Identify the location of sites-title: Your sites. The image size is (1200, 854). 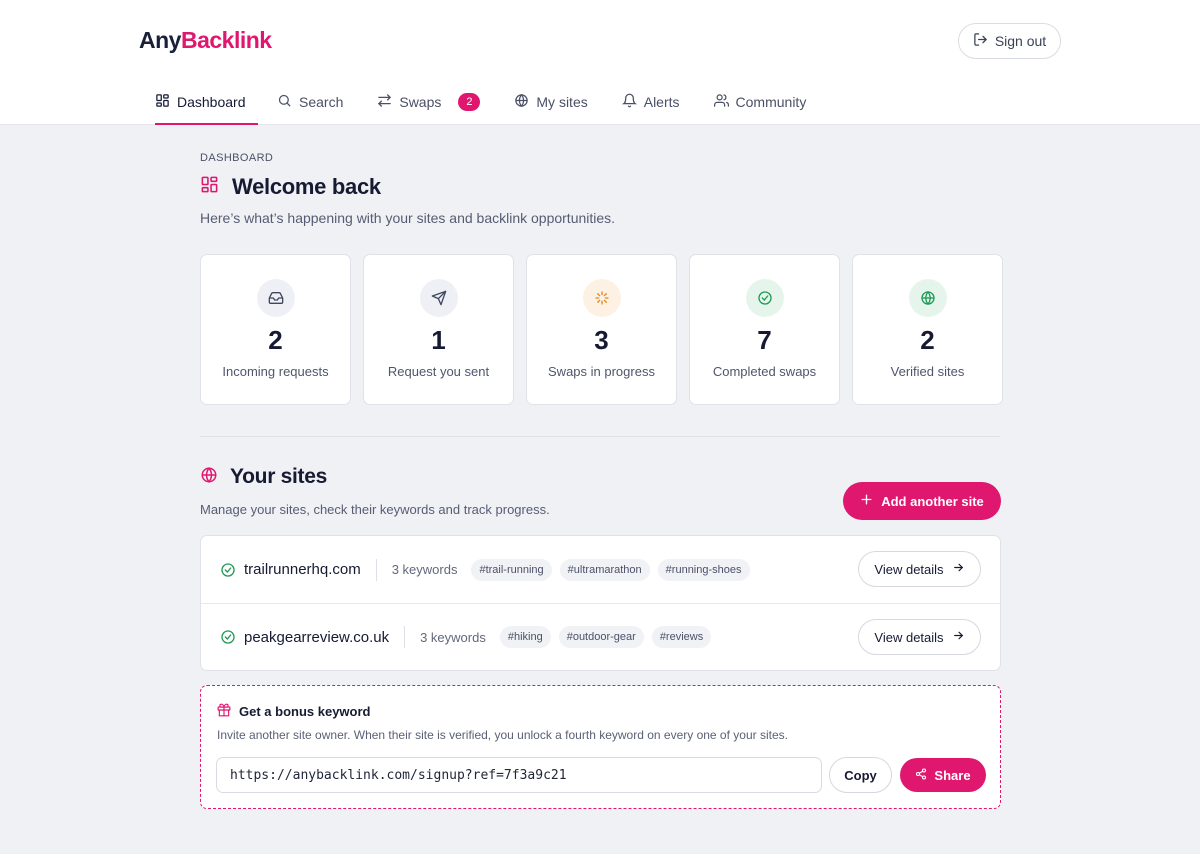
(278, 476).